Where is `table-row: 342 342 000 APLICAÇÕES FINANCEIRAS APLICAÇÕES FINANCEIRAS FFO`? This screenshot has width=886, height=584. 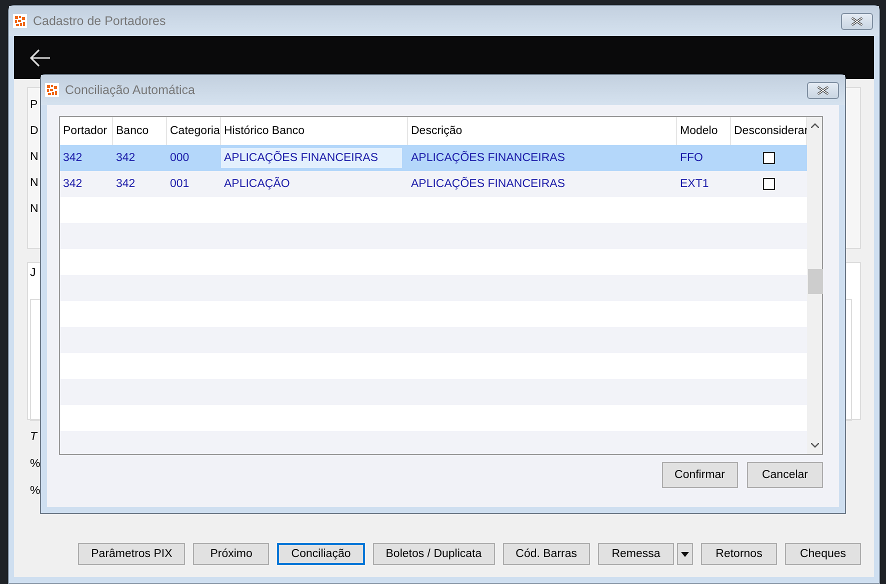
table-row: 342 342 000 APLICAÇÕES FINANCEIRAS APLICAÇÕES FINANCEIRAS FFO is located at coordinates (433, 158).